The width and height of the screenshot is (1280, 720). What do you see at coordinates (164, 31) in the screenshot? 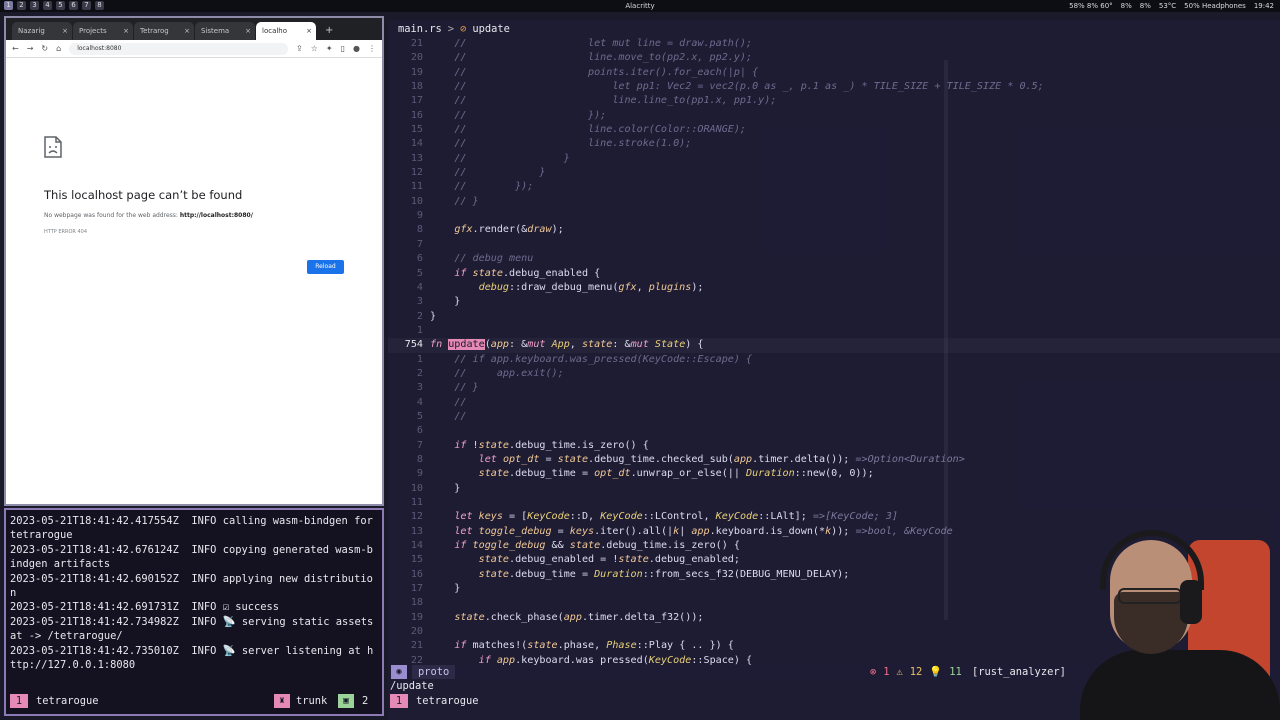
I see `browser-tab: Tetrarog ×` at bounding box center [164, 31].